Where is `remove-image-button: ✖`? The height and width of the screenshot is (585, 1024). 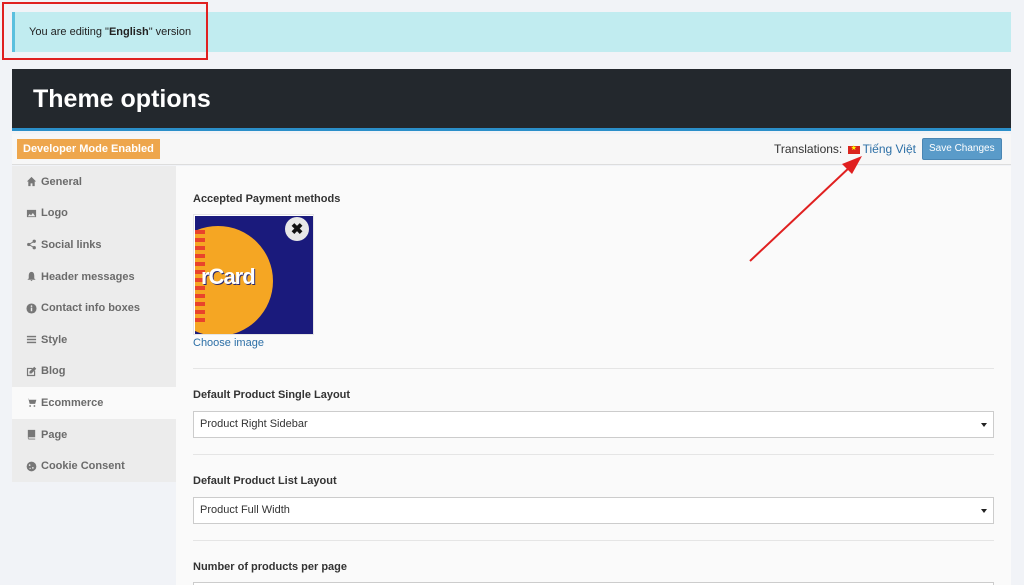
remove-image-button: ✖ is located at coordinates (297, 229).